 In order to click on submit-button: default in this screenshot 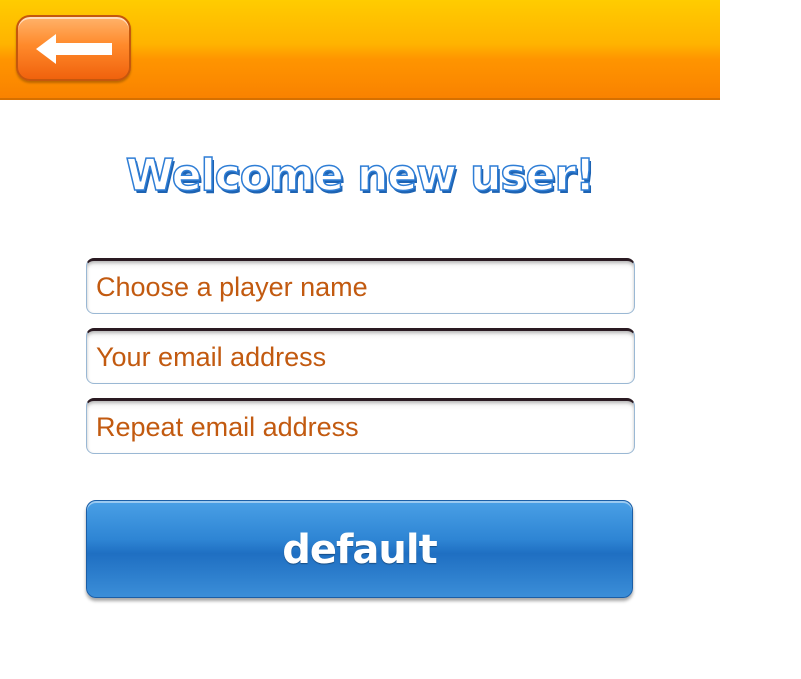, I will do `click(359, 549)`.